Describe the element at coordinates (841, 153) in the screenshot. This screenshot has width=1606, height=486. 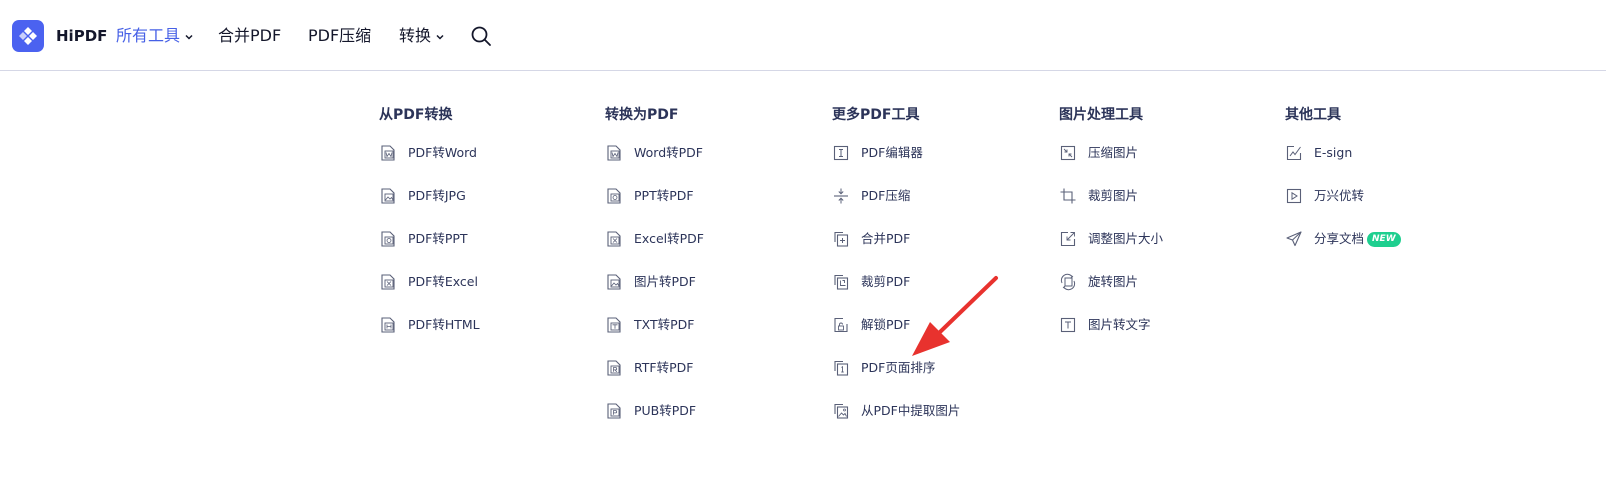
I see `text-cursor-icon` at that location.